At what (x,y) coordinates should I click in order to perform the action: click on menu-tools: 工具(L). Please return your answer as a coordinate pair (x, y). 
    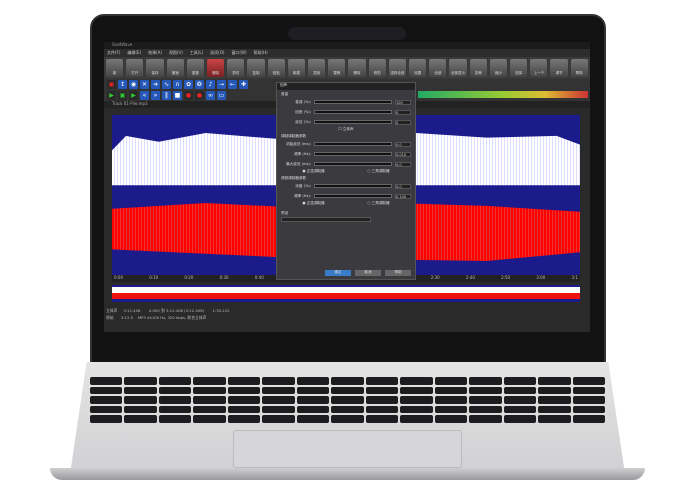
    Looking at the image, I should click on (196, 53).